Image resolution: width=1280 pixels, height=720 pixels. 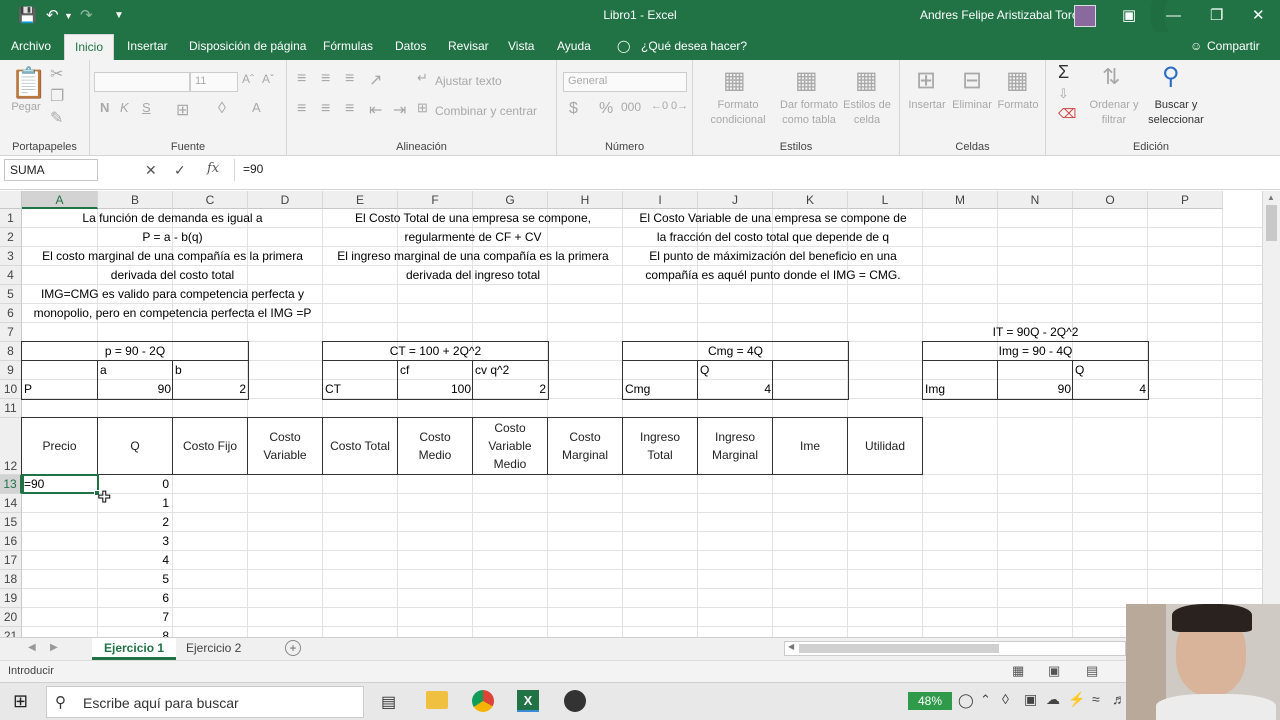 What do you see at coordinates (510, 446) in the screenshot?
I see `table-header-7: Costo Variable Medio` at bounding box center [510, 446].